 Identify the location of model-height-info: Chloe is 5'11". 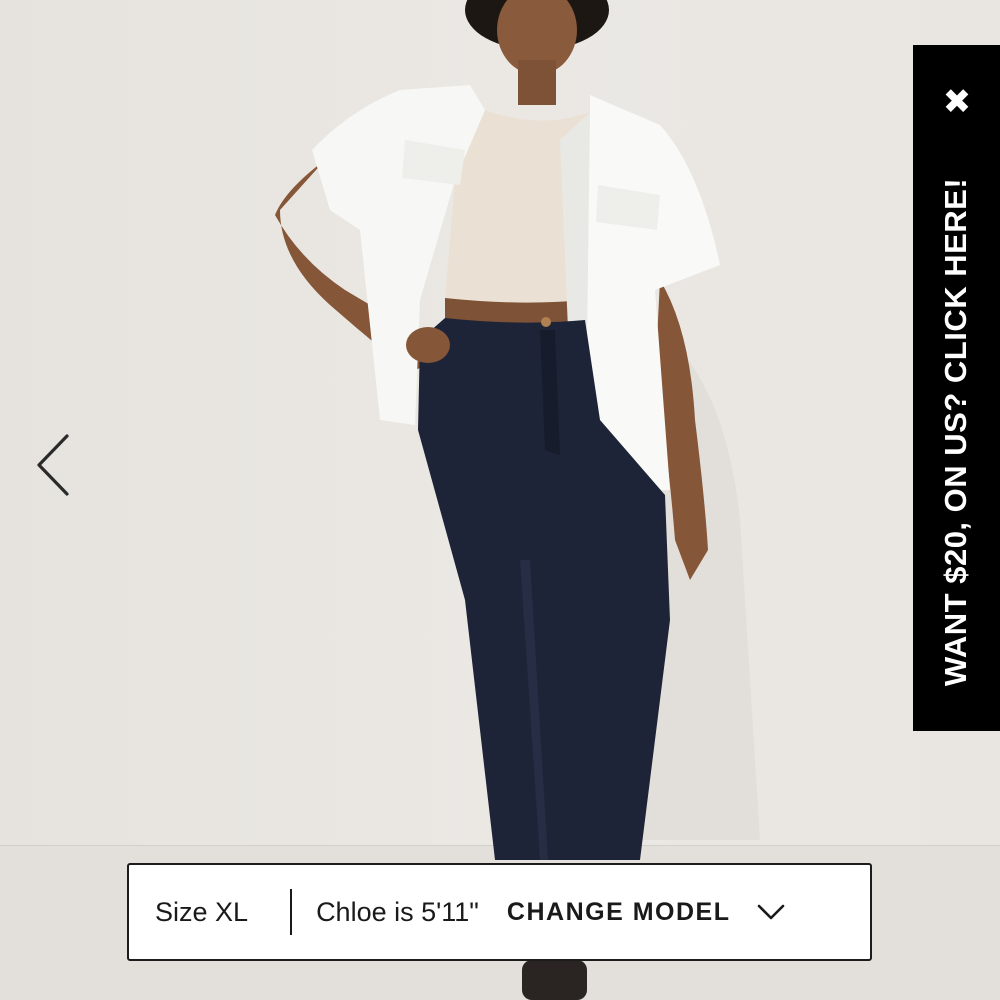
(397, 911).